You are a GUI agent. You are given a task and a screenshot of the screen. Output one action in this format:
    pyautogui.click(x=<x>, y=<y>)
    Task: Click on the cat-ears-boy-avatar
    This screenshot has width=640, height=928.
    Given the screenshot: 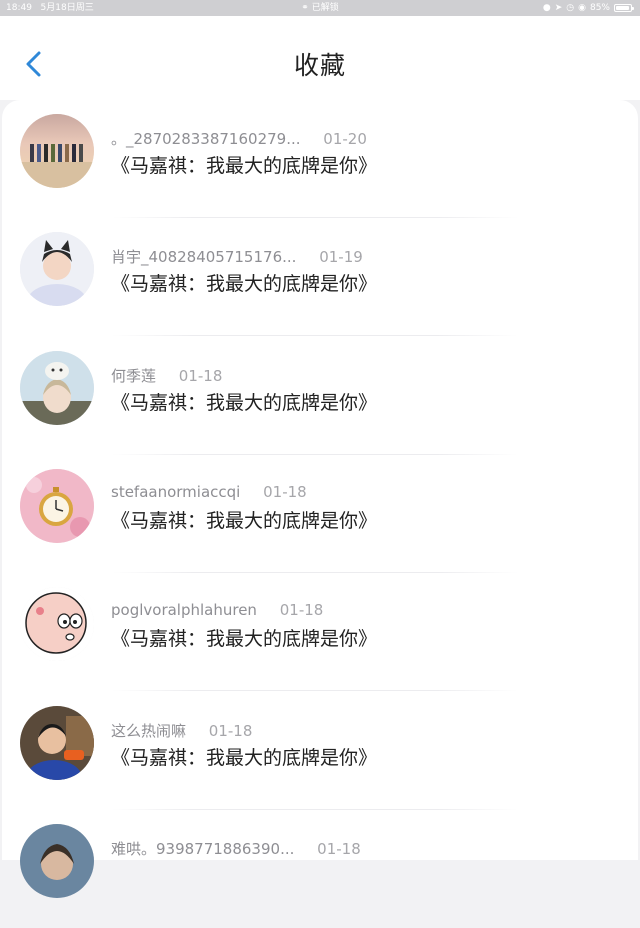 What is the action you would take?
    pyautogui.click(x=57, y=269)
    